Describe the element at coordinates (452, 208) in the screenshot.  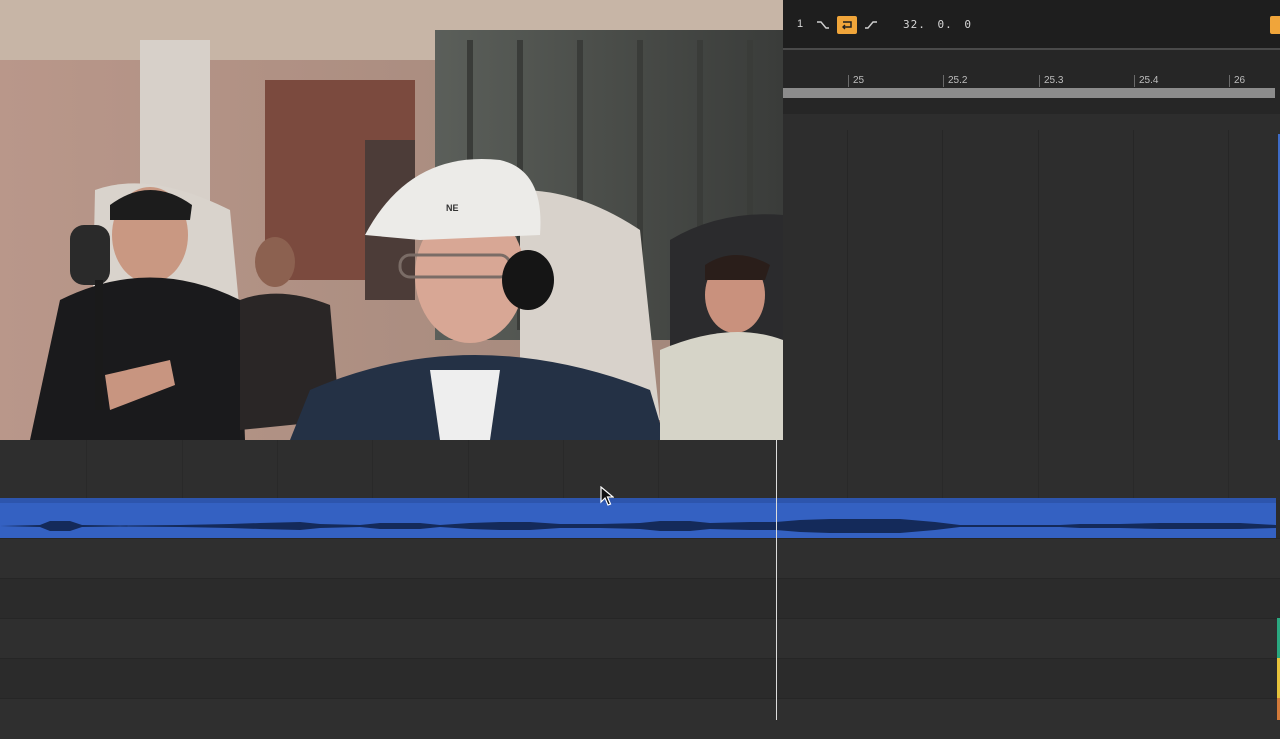
I see `cap-logo: NE` at that location.